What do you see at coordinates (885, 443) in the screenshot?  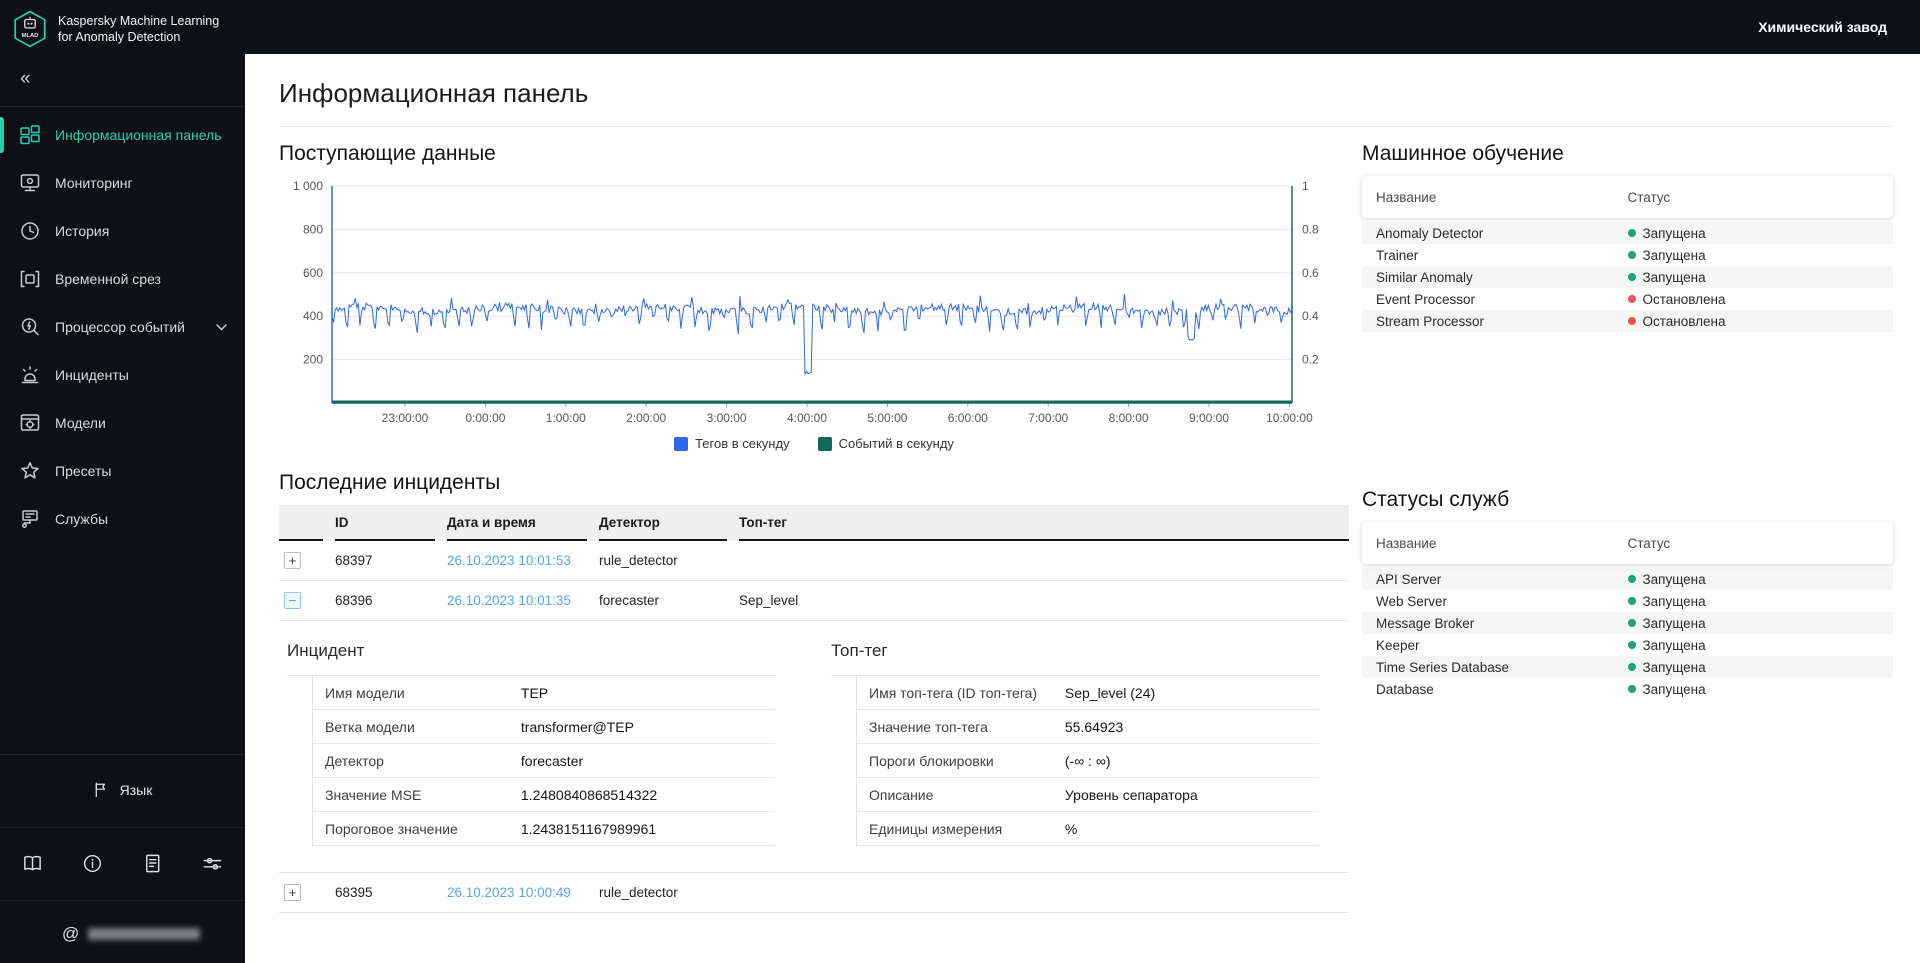 I see `legend-item-events: Событий в секунду` at bounding box center [885, 443].